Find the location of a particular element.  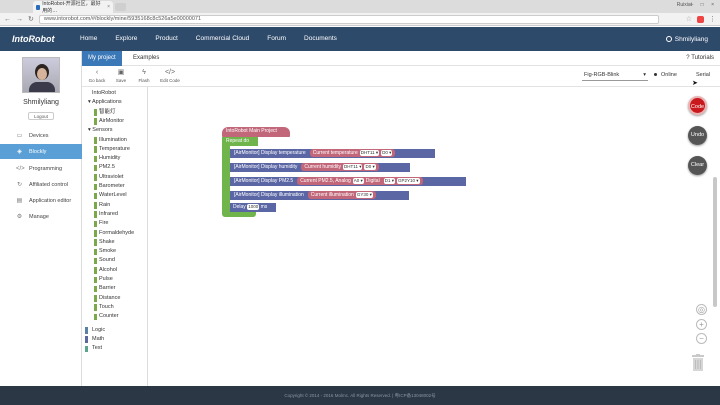

serial-button: Serial is located at coordinates (703, 75).